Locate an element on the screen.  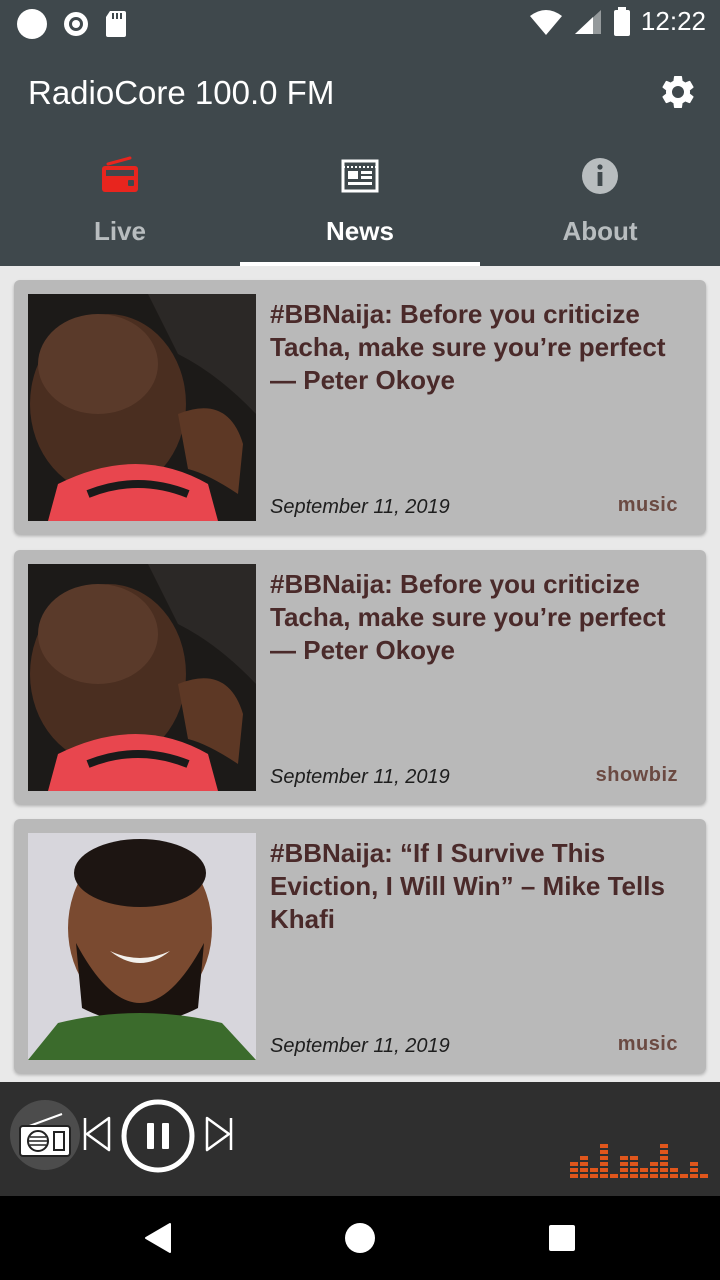
tab-bar: Live News About is located at coordinates (360, 207).